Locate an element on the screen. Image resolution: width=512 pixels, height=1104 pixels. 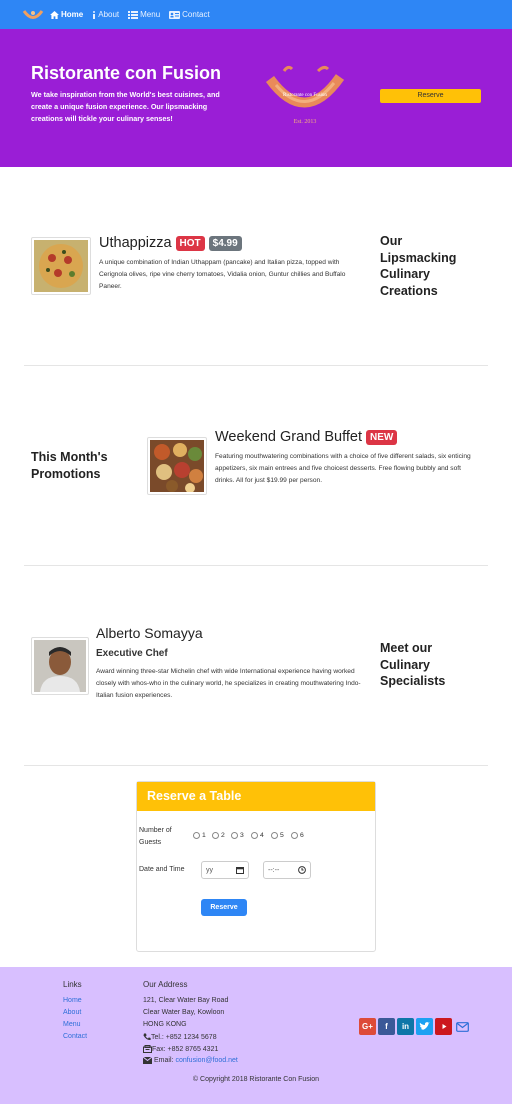
guest-option-2: 2 is located at coordinates (218, 835).